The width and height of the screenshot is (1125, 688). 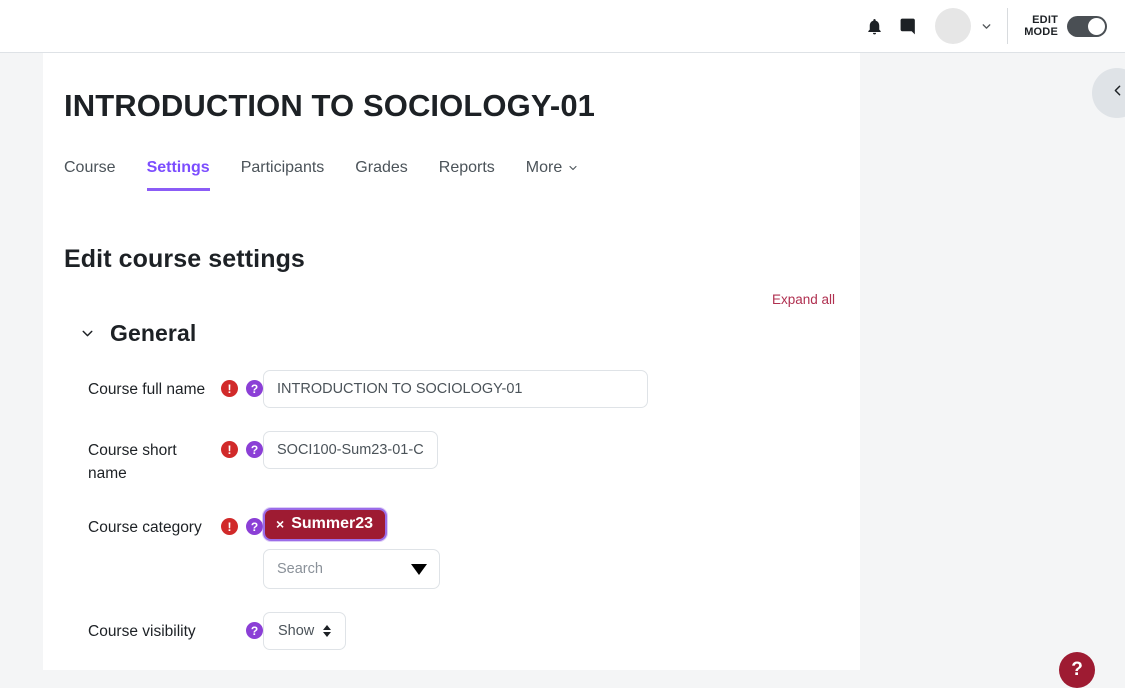 I want to click on field-cell: × Summer23 Search, so click(x=351, y=548).